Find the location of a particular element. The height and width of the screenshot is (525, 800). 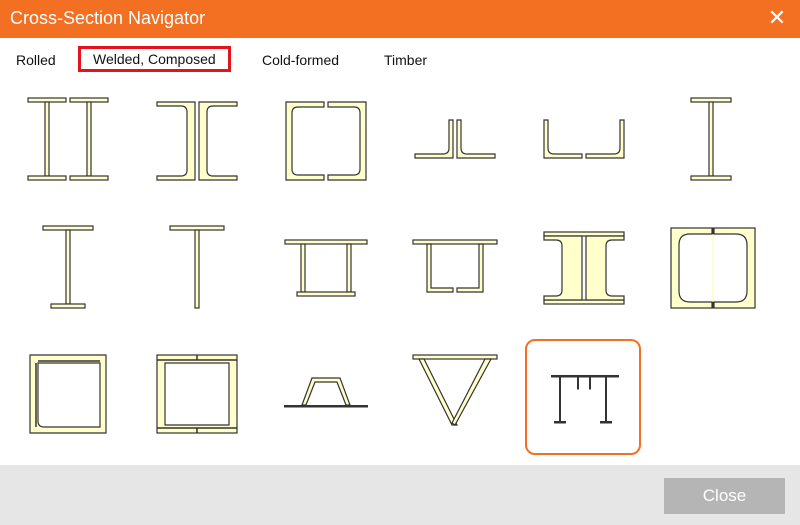

section-box-channels-wide-flange is located at coordinates (455, 264).